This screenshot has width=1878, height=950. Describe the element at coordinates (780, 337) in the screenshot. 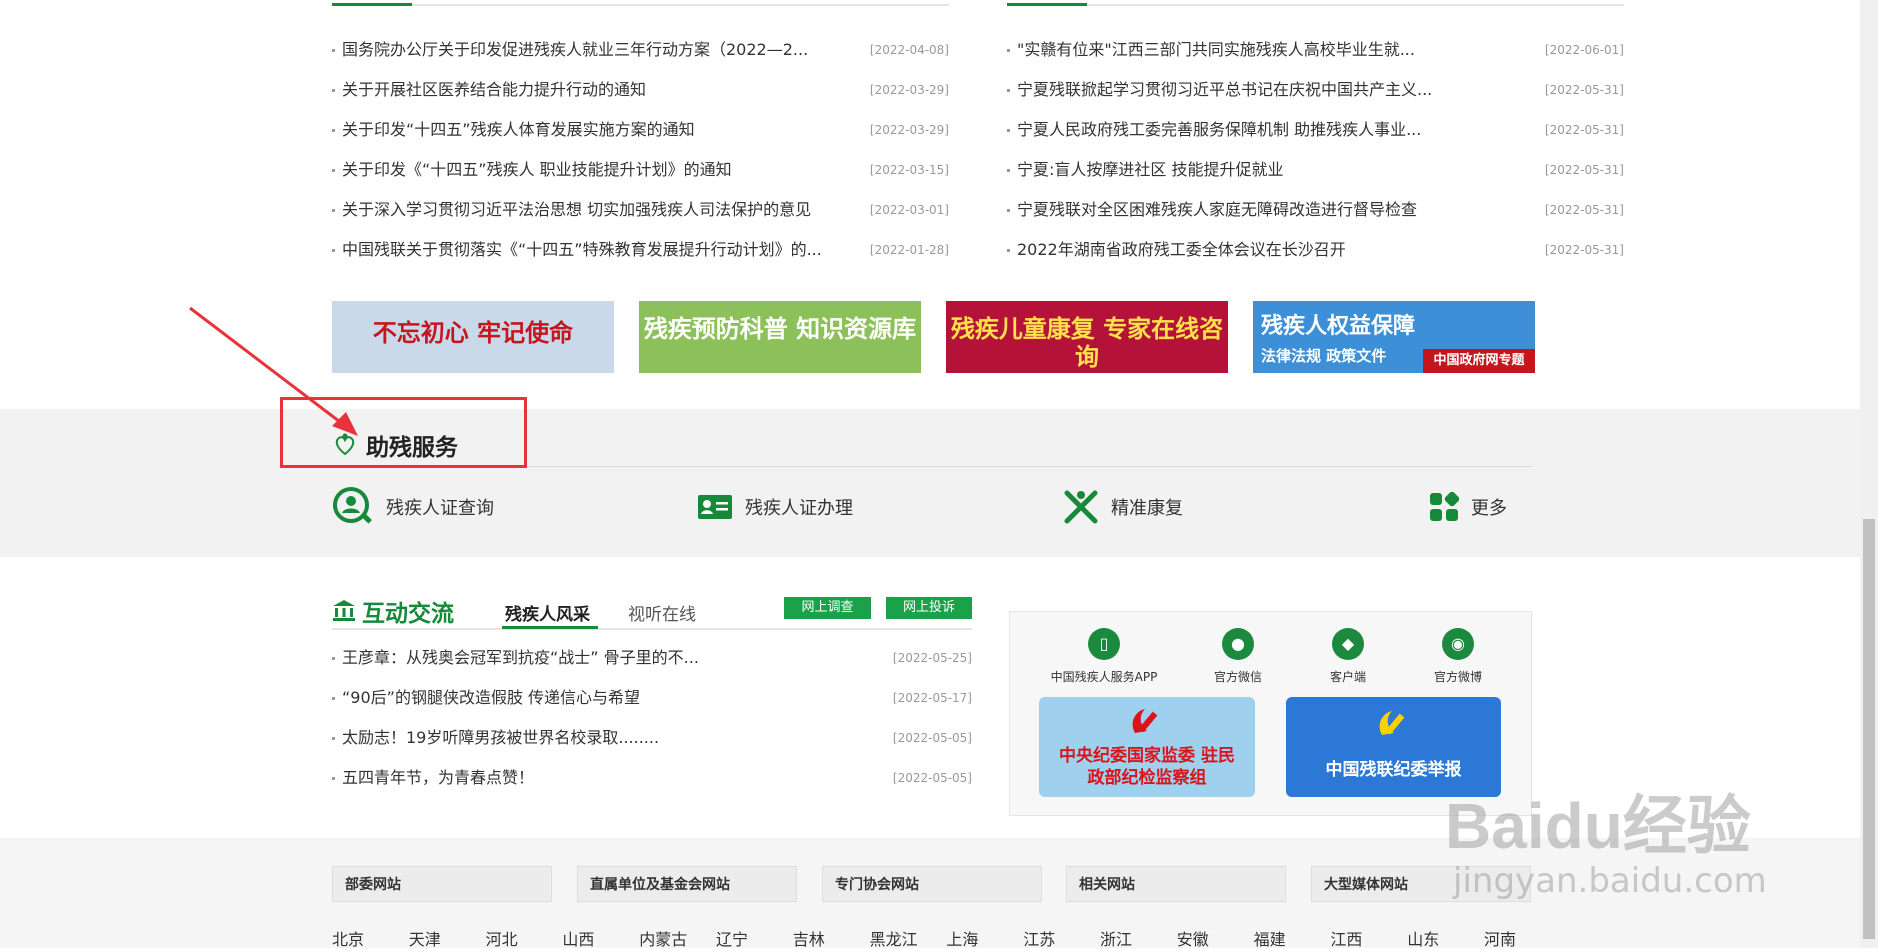

I see `banner-2: 残疾预防科普 知识资源库` at that location.